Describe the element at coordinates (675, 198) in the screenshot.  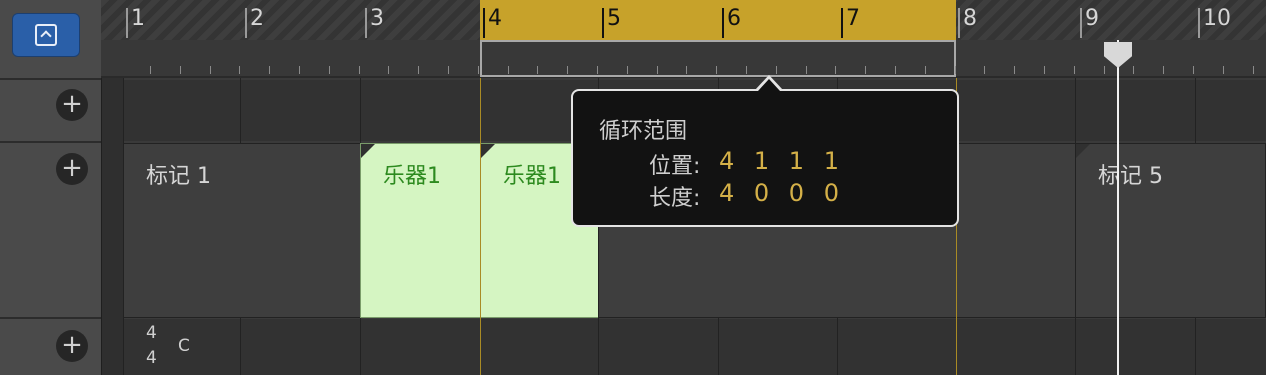
I see `length-label: 长度:` at that location.